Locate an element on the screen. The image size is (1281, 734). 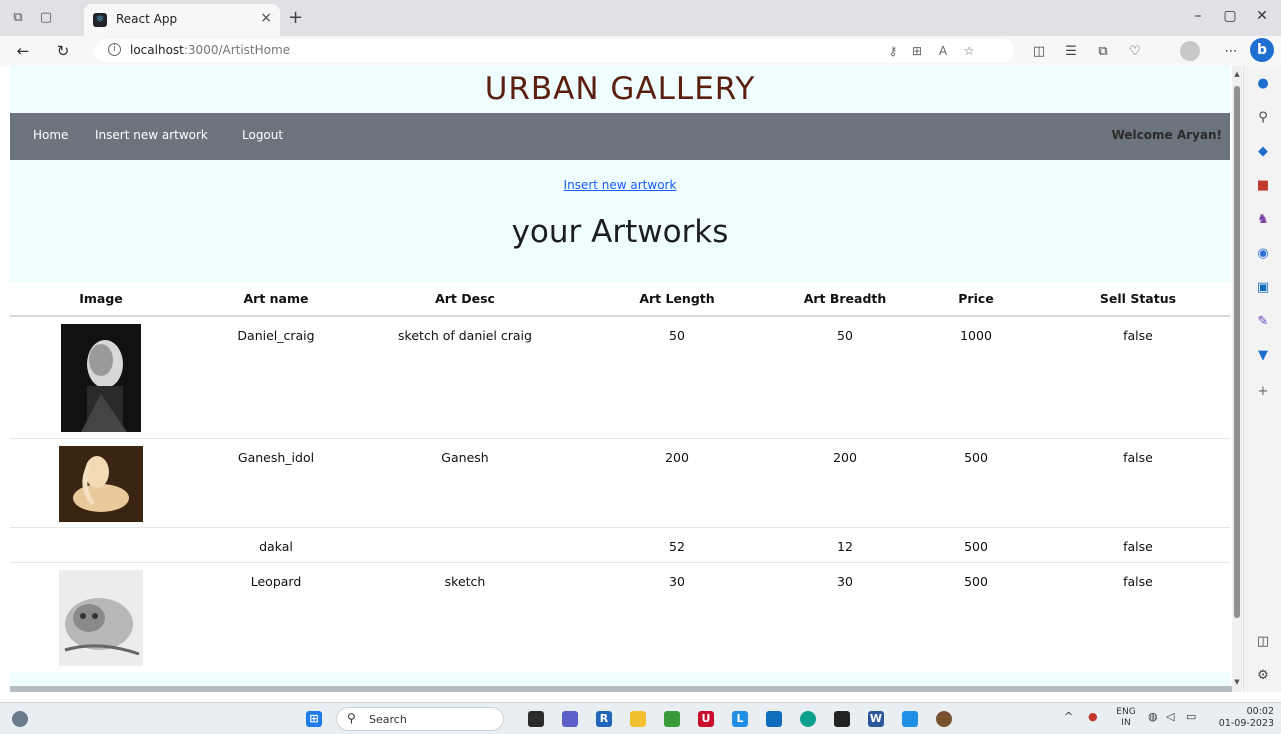
tools-briefcase-icon: ■ is located at coordinates (1263, 186).